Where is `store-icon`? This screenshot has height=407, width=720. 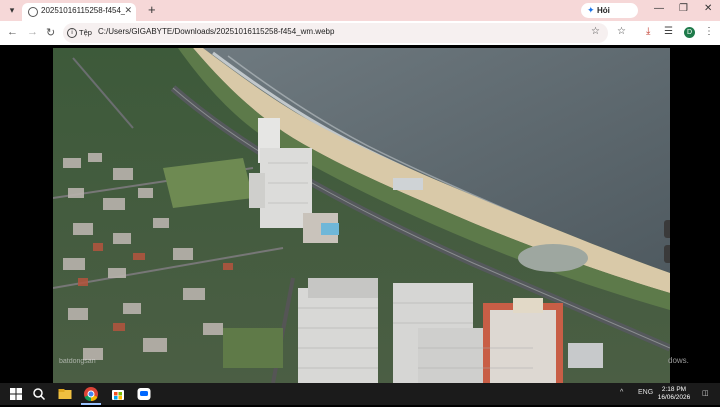 store-icon is located at coordinates (118, 394).